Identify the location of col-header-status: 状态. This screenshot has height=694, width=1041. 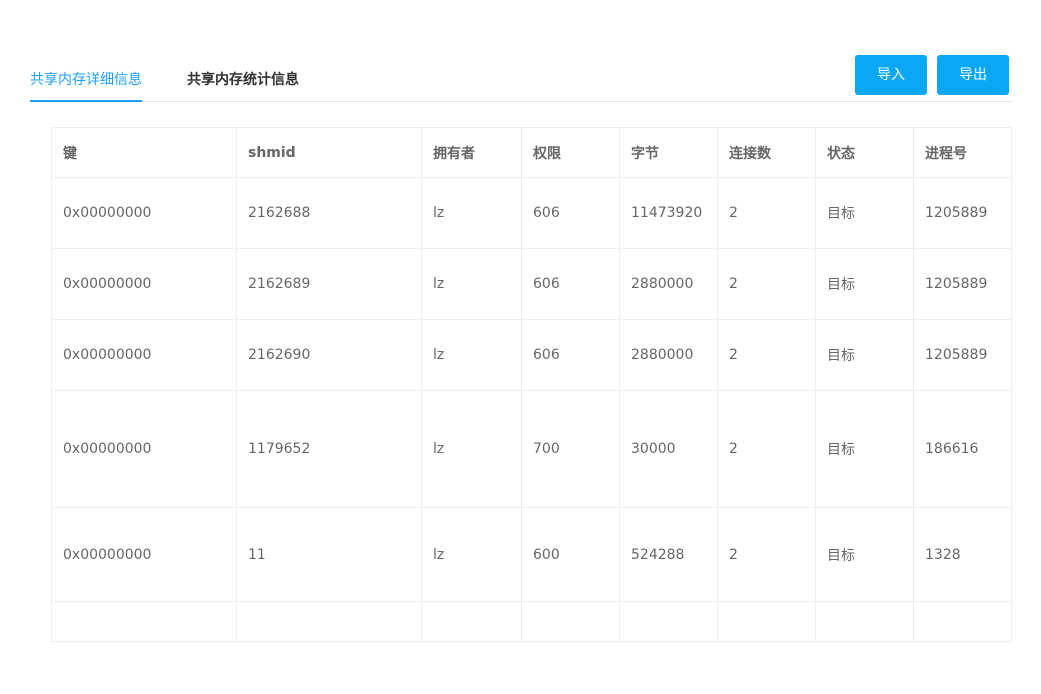
(864, 152).